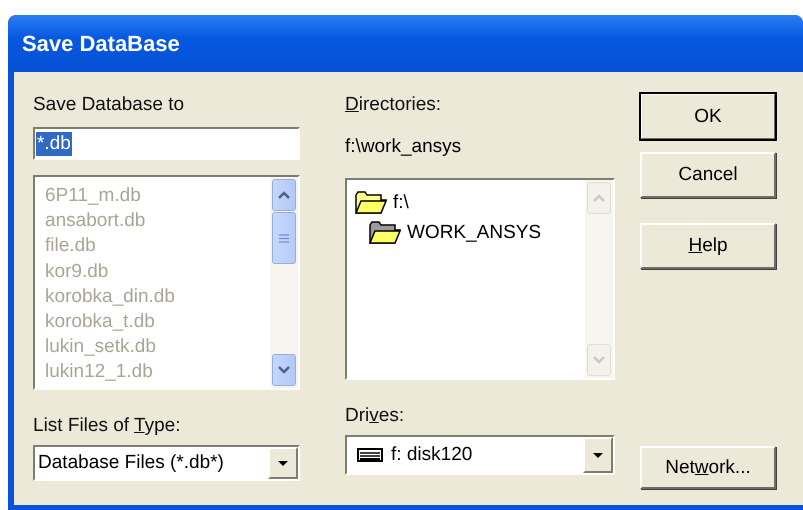 The height and width of the screenshot is (510, 803). What do you see at coordinates (374, 416) in the screenshot?
I see `field-label: Drives:` at bounding box center [374, 416].